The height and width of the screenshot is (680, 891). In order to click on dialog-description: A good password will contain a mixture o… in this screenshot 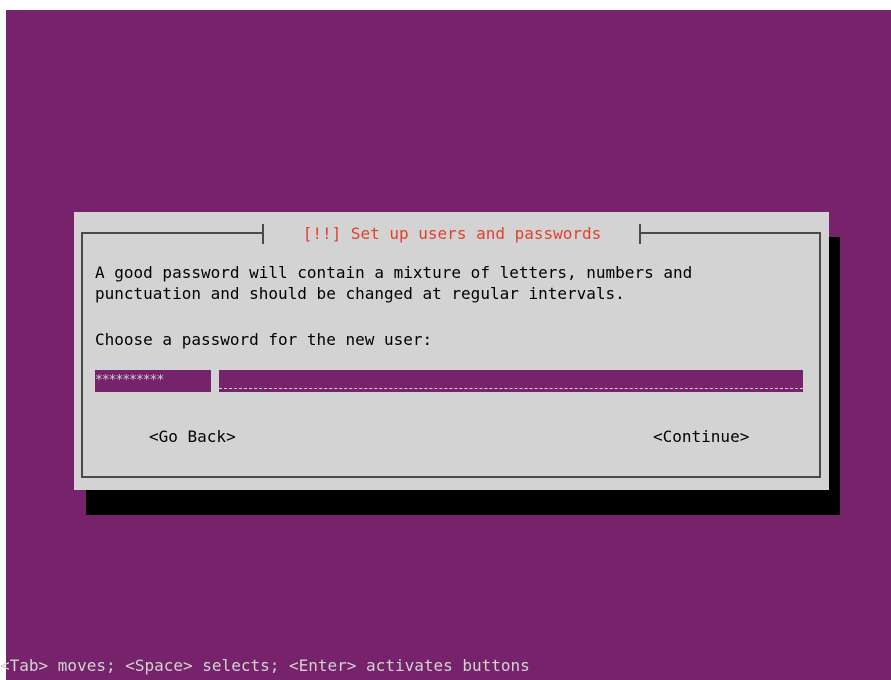, I will do `click(450, 283)`.